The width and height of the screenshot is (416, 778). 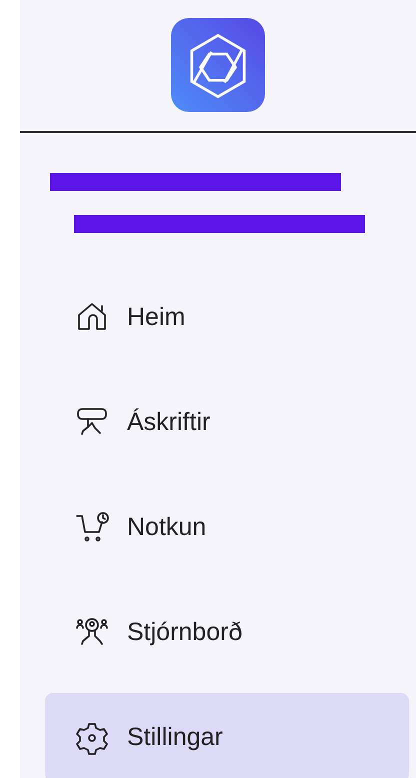 What do you see at coordinates (227, 735) in the screenshot?
I see `nav-item: Stillingar` at bounding box center [227, 735].